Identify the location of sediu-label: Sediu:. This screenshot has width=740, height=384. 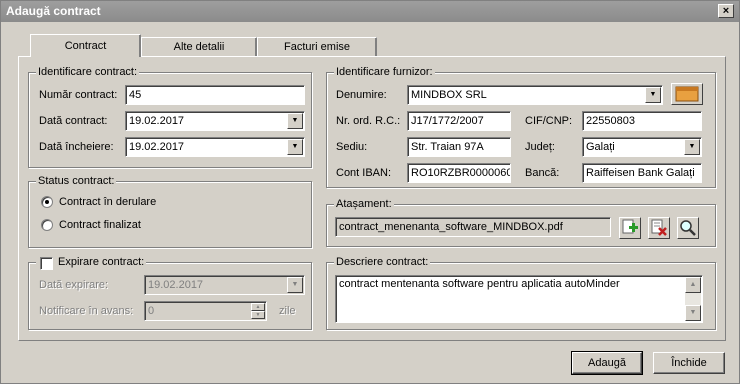
(352, 147).